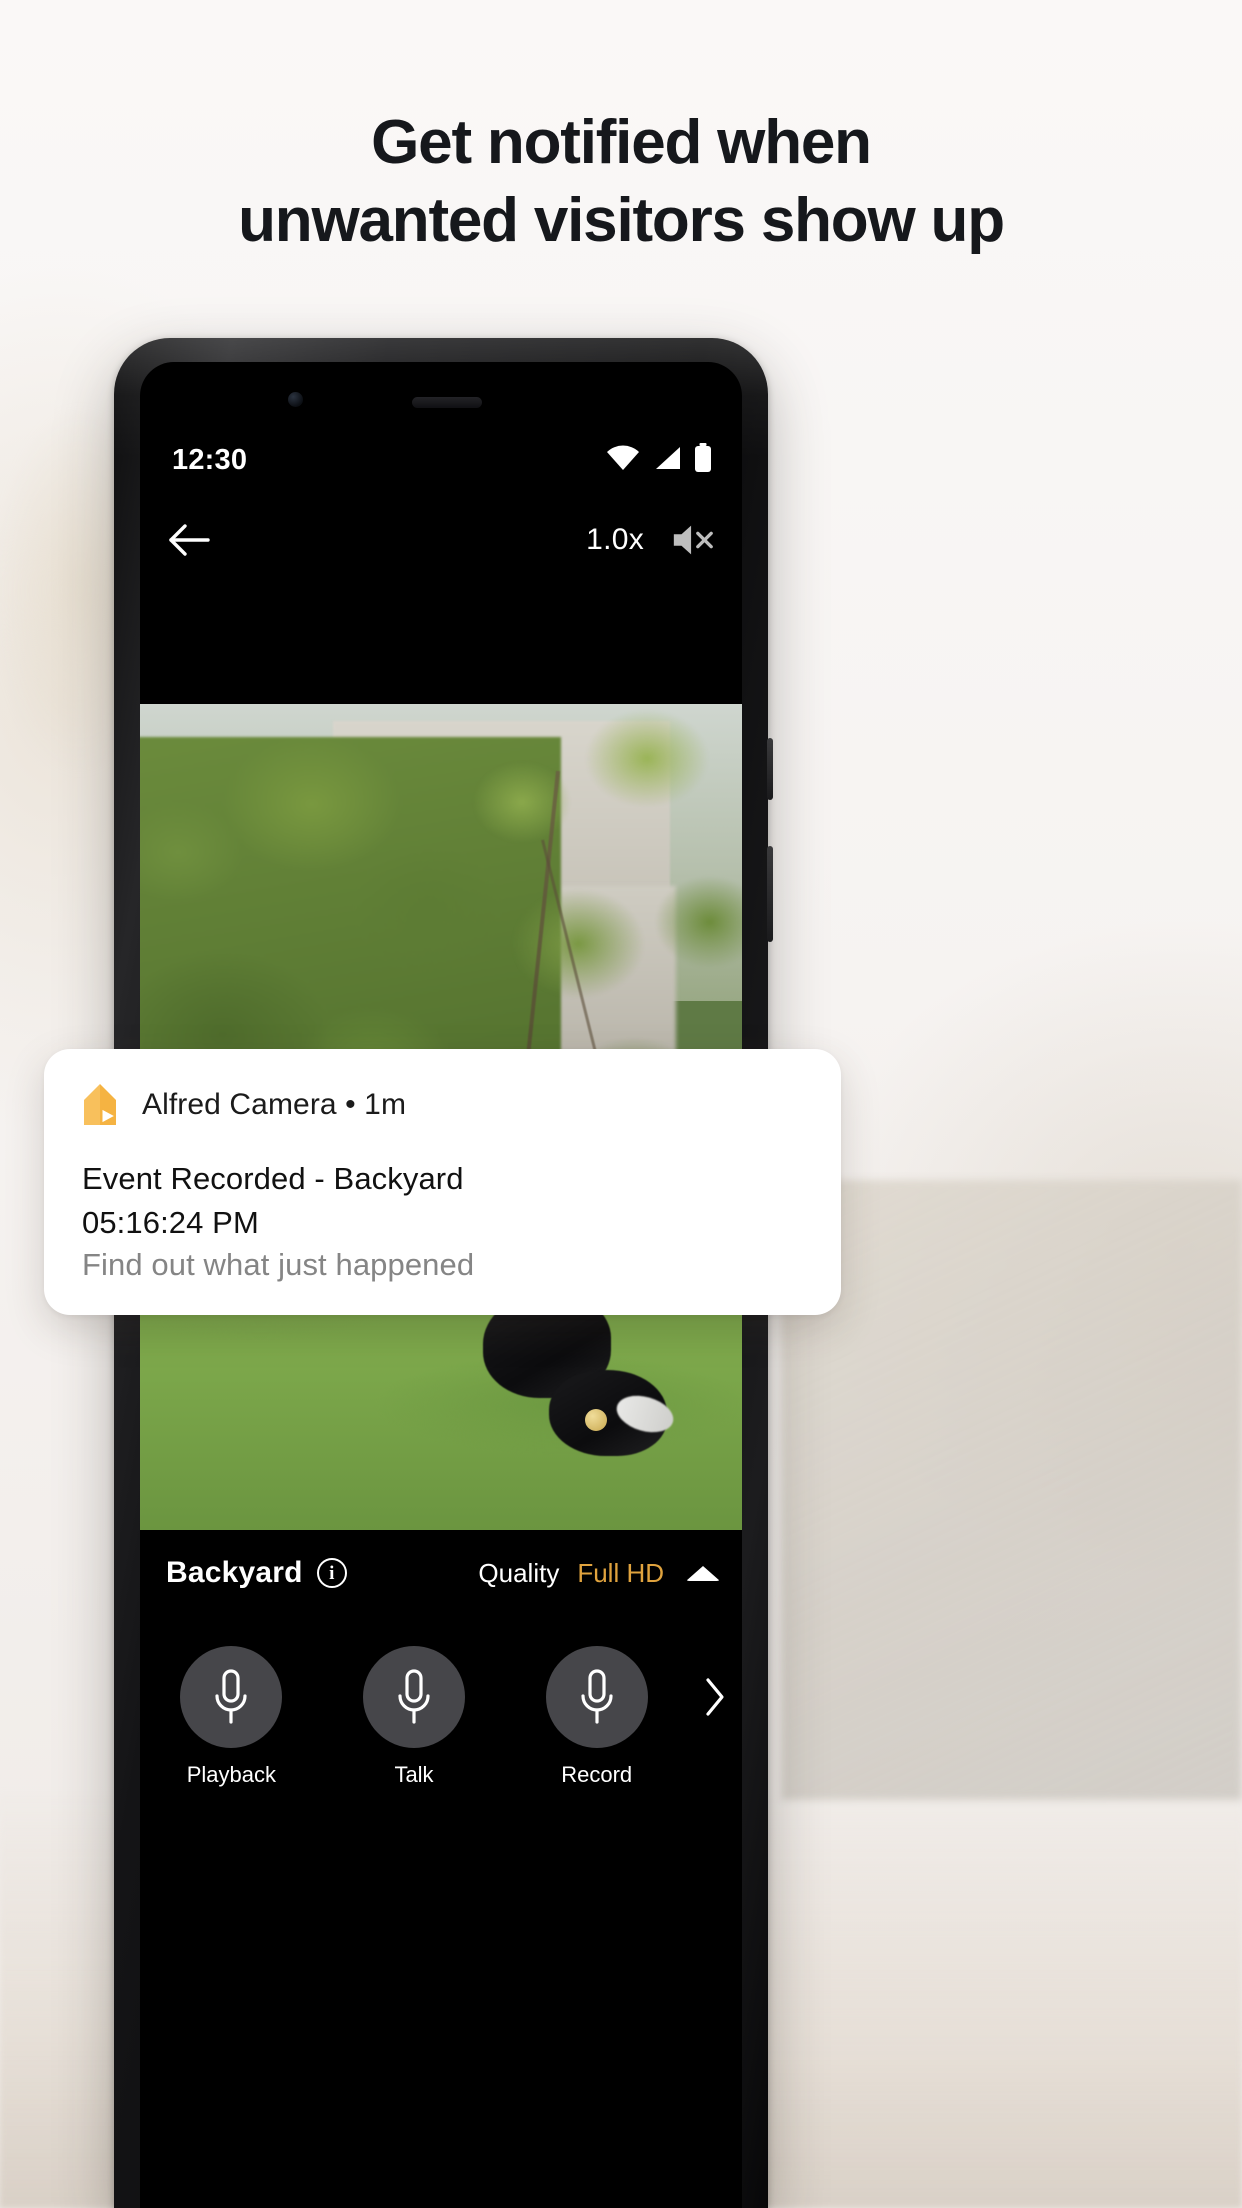  What do you see at coordinates (102, 1105) in the screenshot?
I see `alfred-home-play-icon` at bounding box center [102, 1105].